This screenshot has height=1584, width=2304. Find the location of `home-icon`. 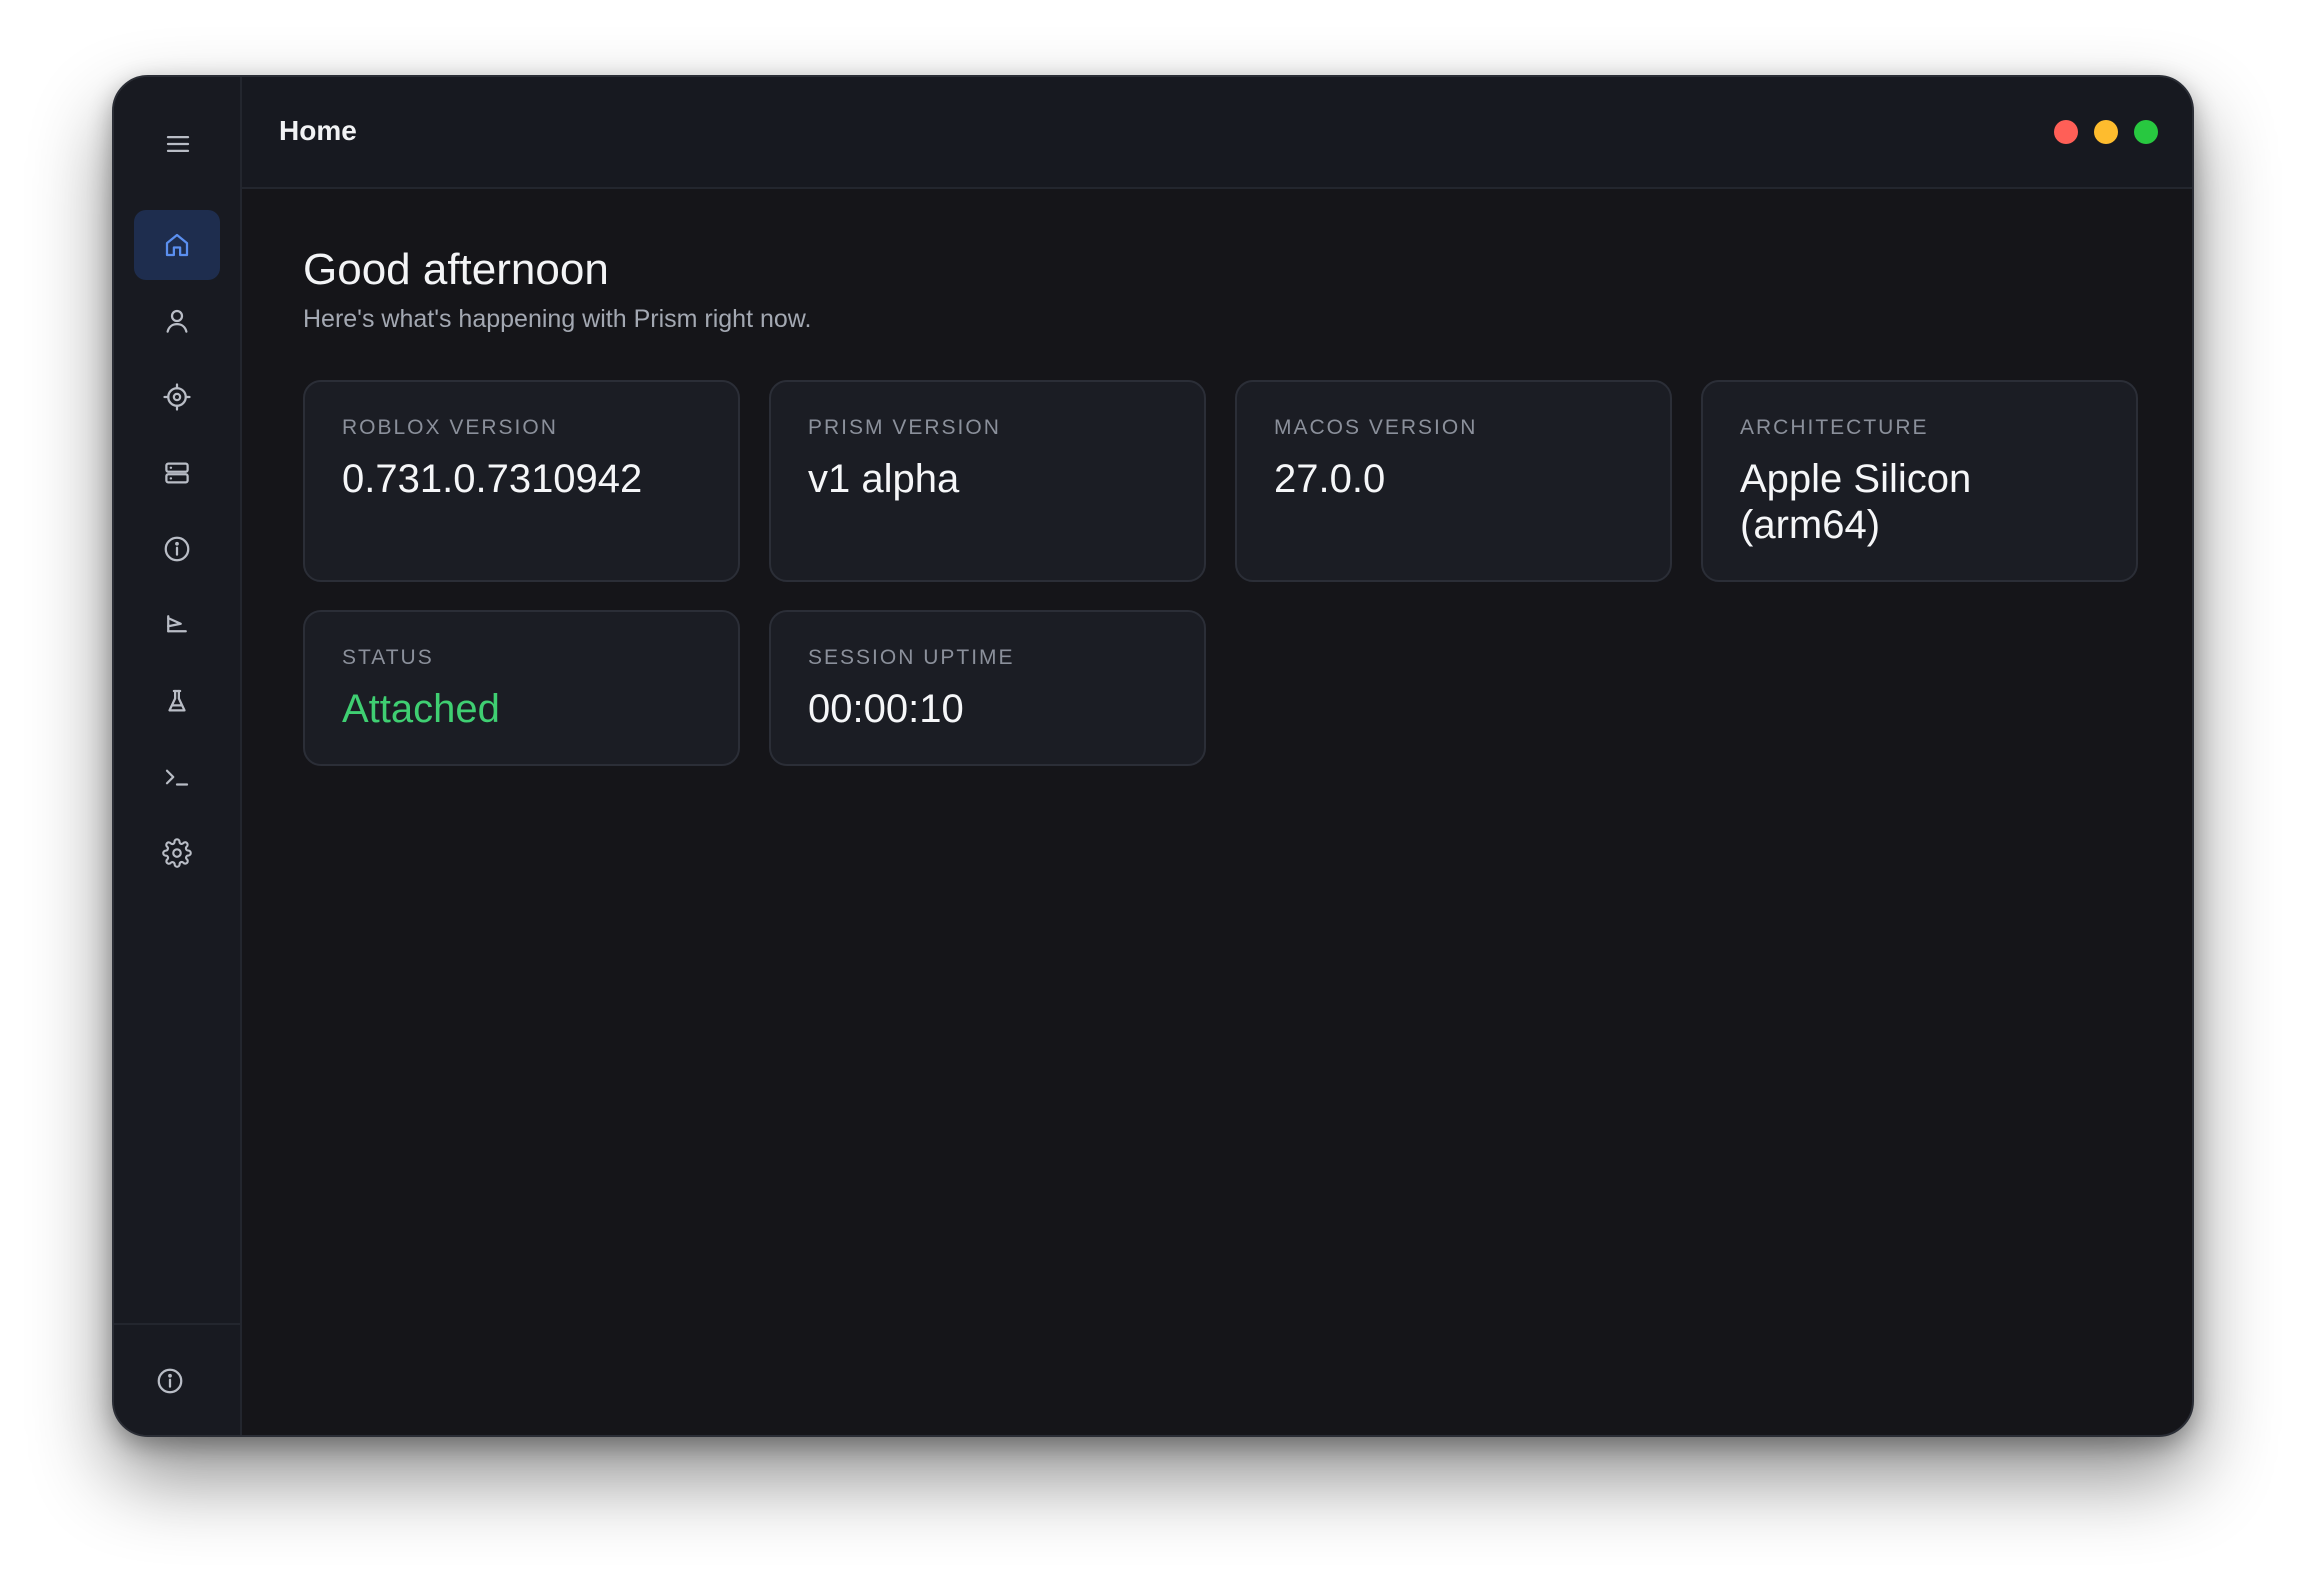

home-icon is located at coordinates (177, 245).